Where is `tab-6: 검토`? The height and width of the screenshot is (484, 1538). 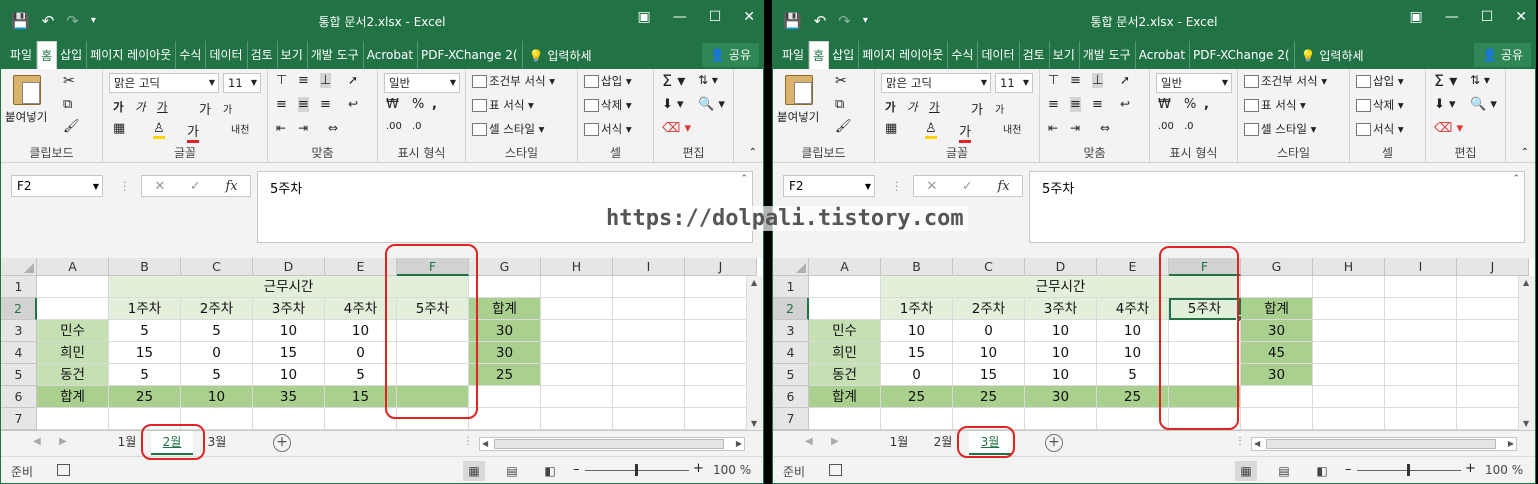
tab-6: 검토 is located at coordinates (1035, 55).